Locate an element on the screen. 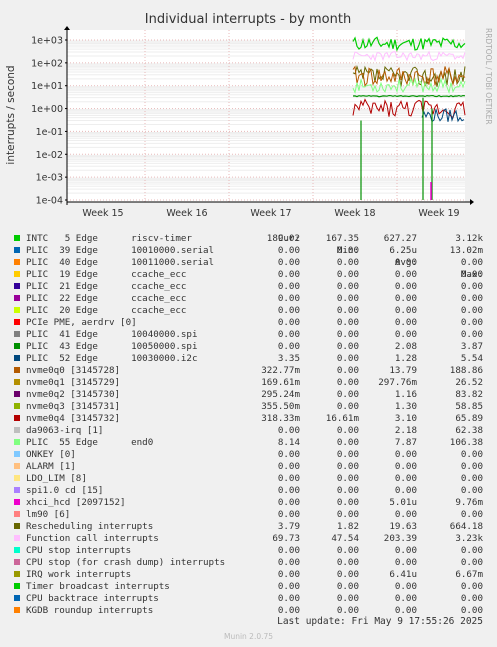  legend-label: LDO_LIM [8] is located at coordinates (56, 478).